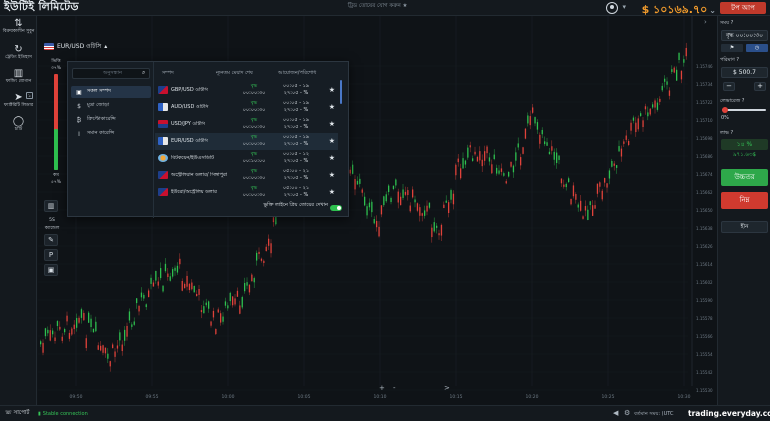 The width and height of the screenshot is (770, 421). What do you see at coordinates (612, 8) in the screenshot?
I see `user-avatar-icon` at bounding box center [612, 8].